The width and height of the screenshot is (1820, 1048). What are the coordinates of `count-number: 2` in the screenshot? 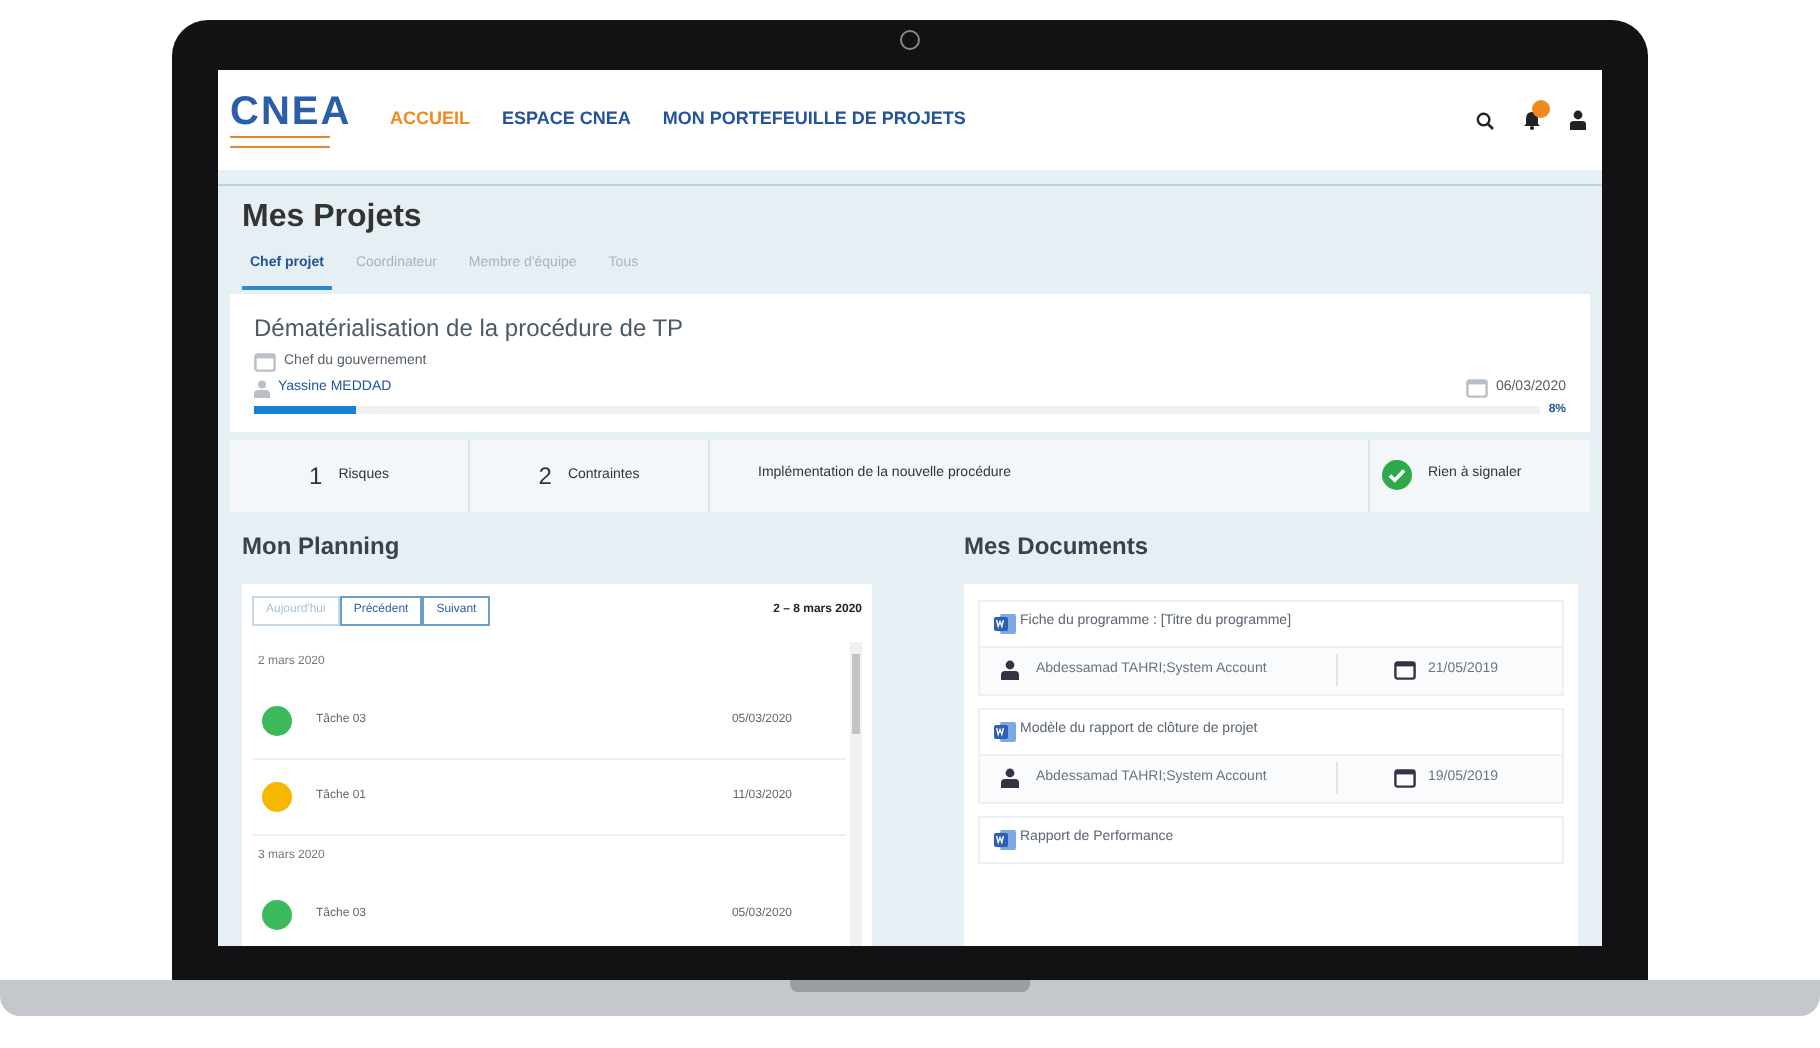 It's located at (545, 476).